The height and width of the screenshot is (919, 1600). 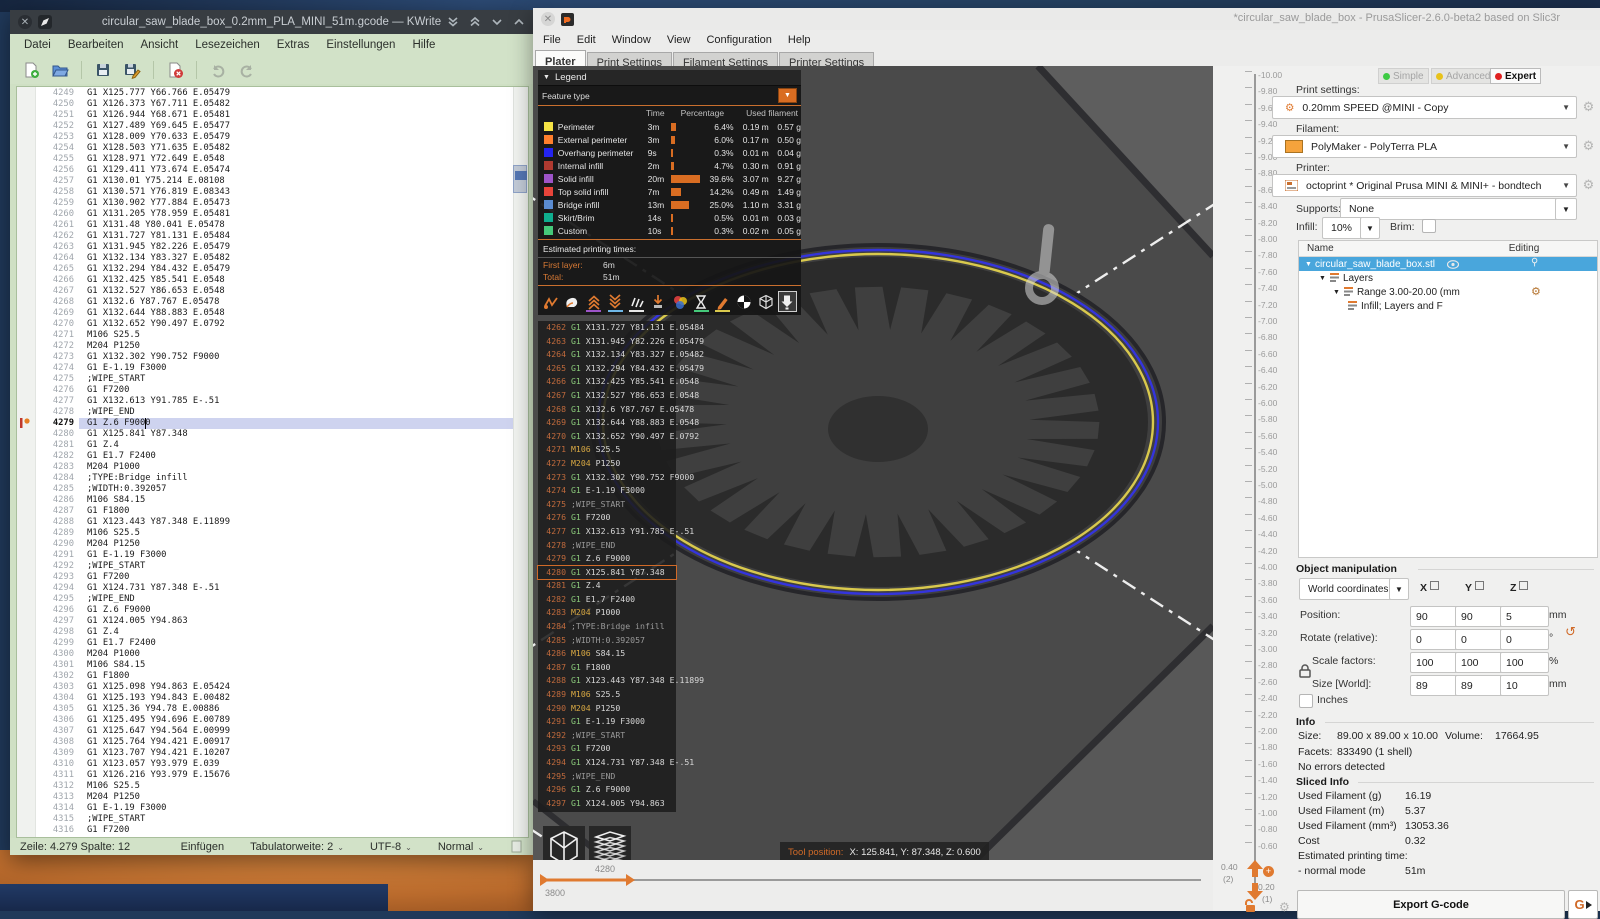 What do you see at coordinates (722, 302) in the screenshot?
I see `custom-gcode-icon` at bounding box center [722, 302].